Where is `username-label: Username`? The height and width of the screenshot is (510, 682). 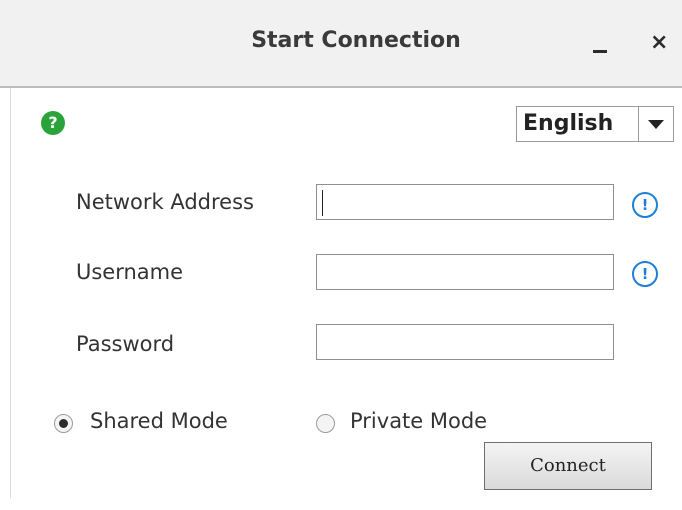 username-label: Username is located at coordinates (130, 272).